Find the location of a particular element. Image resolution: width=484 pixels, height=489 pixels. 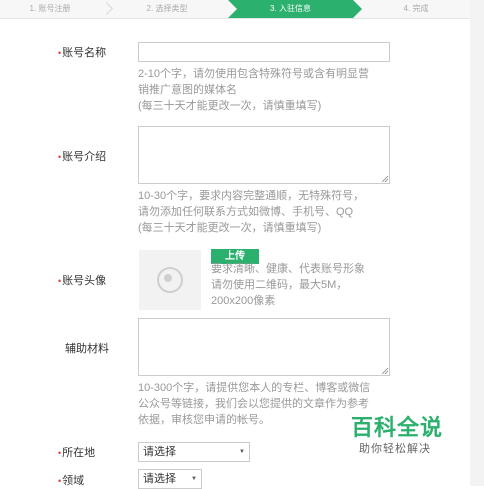

step-4: 4. 完成 is located at coordinates (416, 9).